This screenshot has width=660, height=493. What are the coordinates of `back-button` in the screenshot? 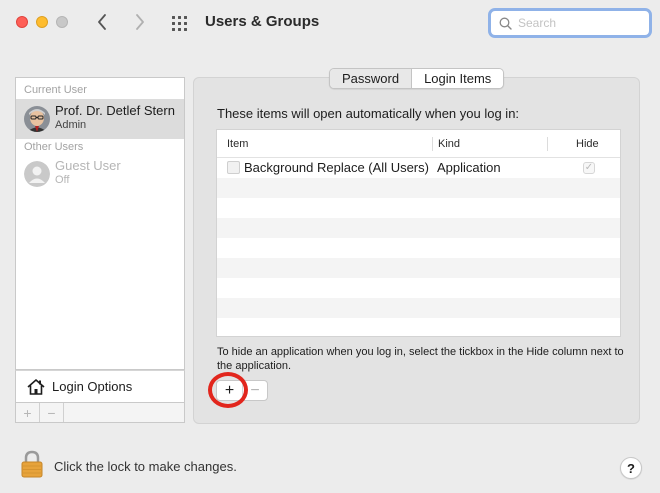 It's located at (102, 22).